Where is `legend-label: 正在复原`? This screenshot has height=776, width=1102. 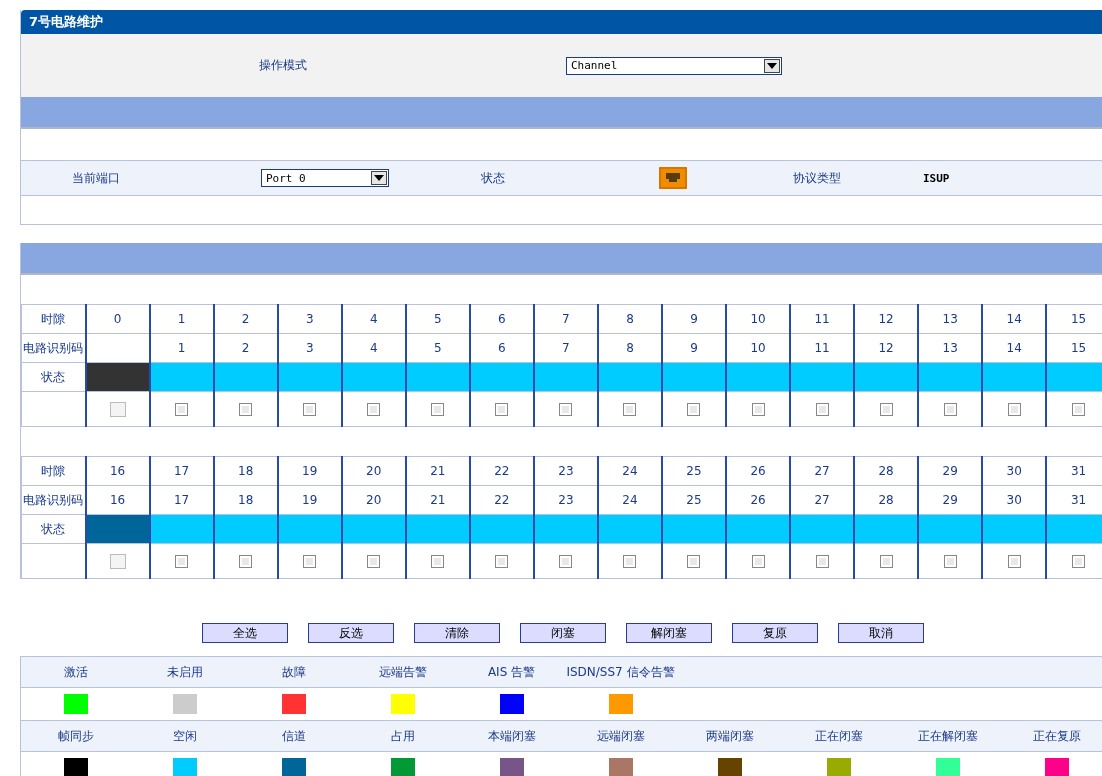
legend-label: 正在复原 is located at coordinates (1056, 736).